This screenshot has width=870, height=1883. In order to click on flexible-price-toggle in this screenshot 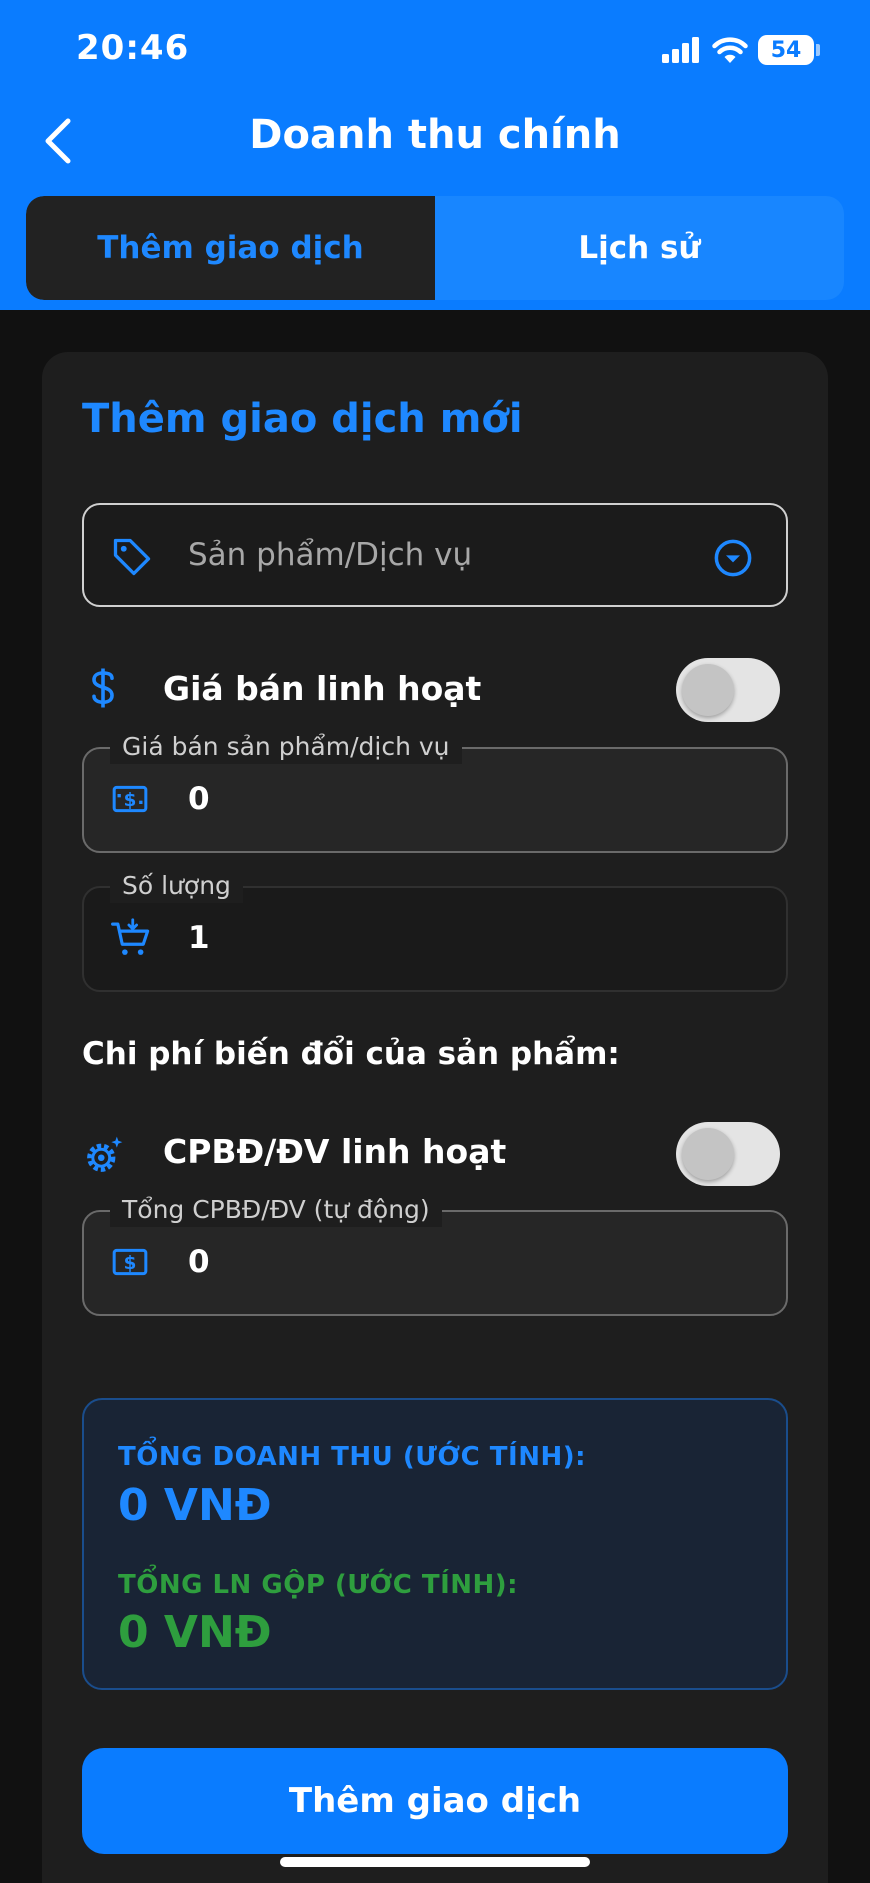, I will do `click(728, 690)`.